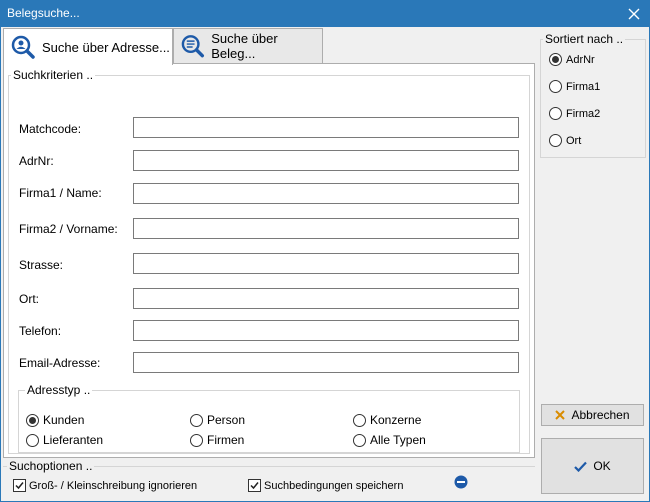 This screenshot has width=650, height=502. Describe the element at coordinates (326, 298) in the screenshot. I see `ort-input` at that location.